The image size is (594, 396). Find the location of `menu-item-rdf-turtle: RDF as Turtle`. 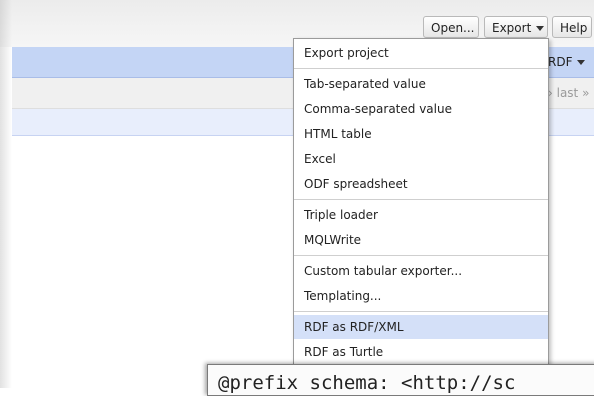

menu-item-rdf-turtle: RDF as Turtle is located at coordinates (421, 352).